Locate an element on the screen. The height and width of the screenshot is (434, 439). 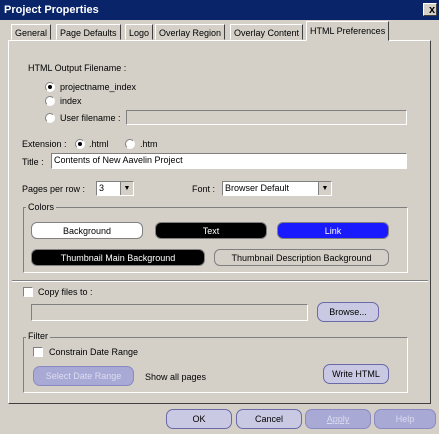
ok-button: OK is located at coordinates (199, 419).